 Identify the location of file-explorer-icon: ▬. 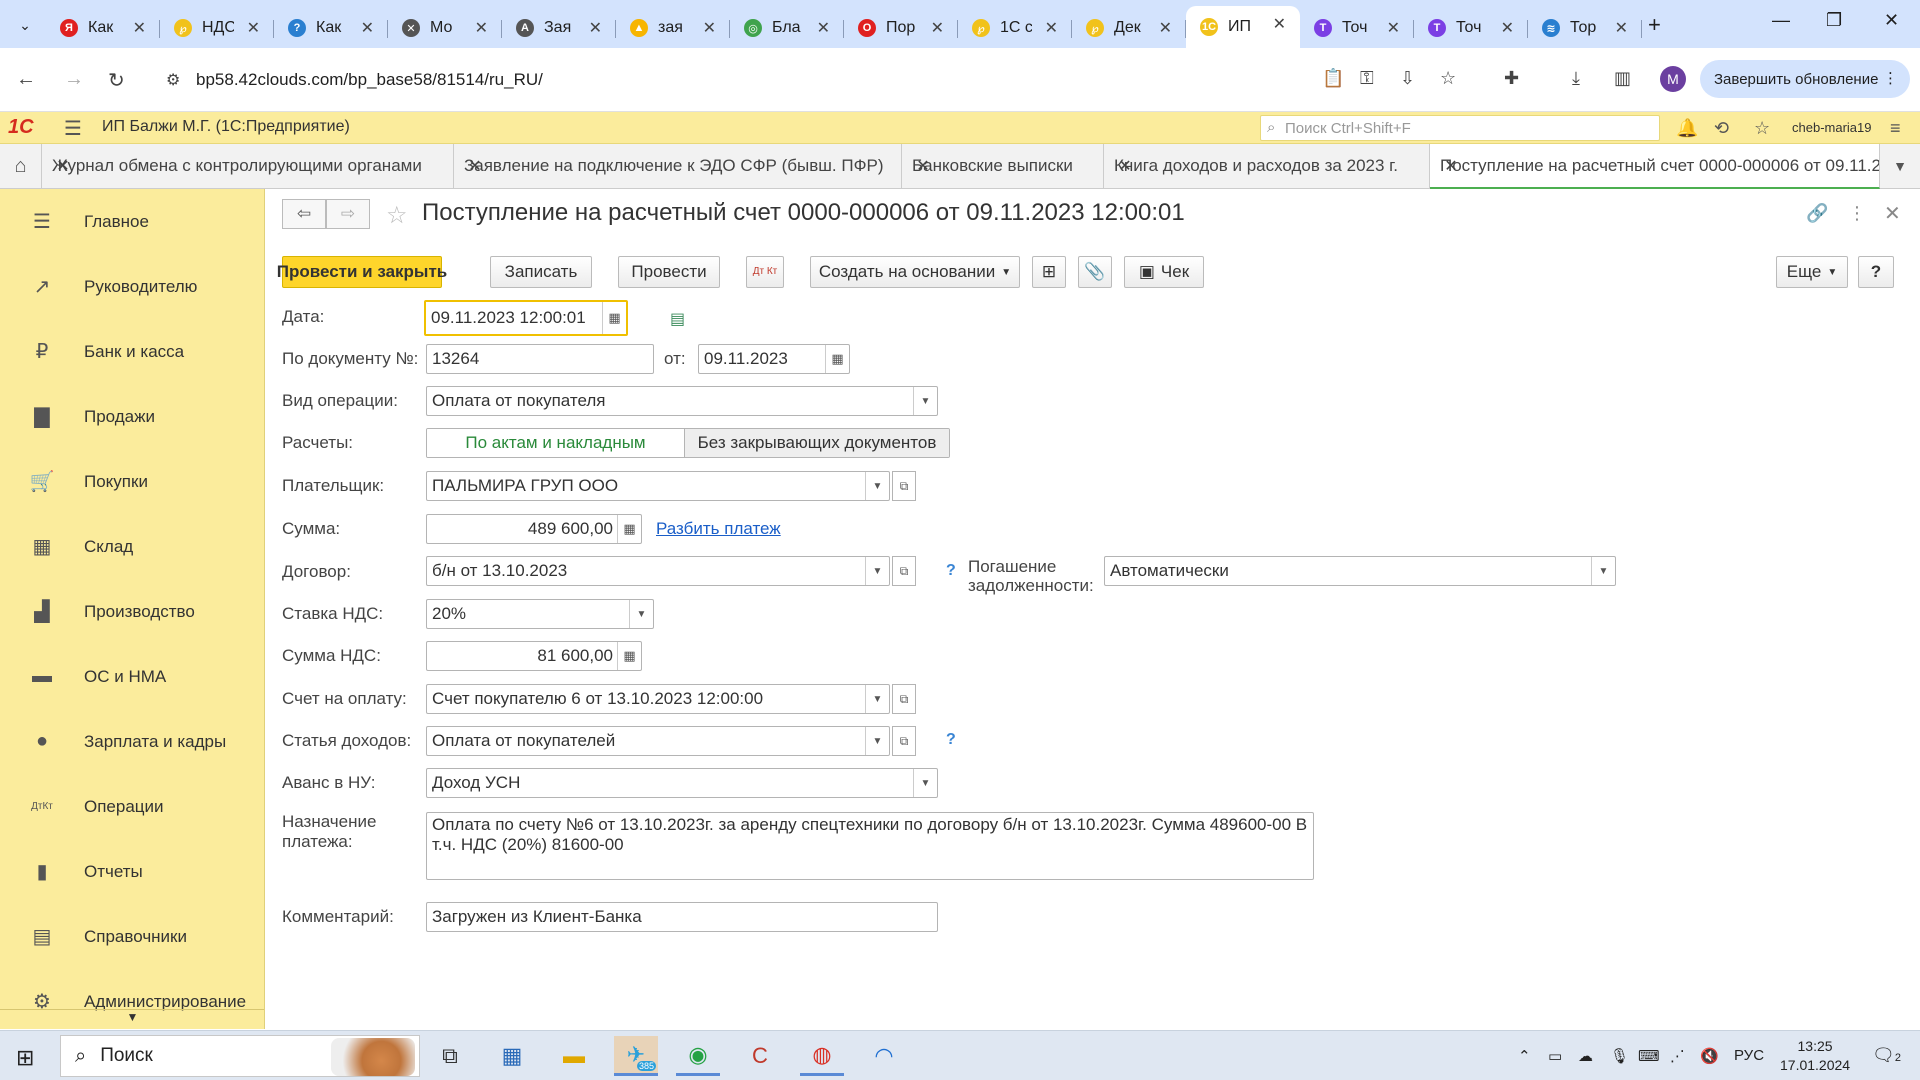
(574, 1056).